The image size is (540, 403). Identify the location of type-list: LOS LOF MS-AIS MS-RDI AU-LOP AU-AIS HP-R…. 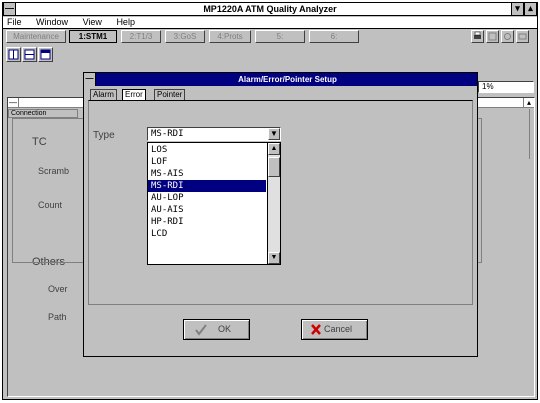
(214, 203).